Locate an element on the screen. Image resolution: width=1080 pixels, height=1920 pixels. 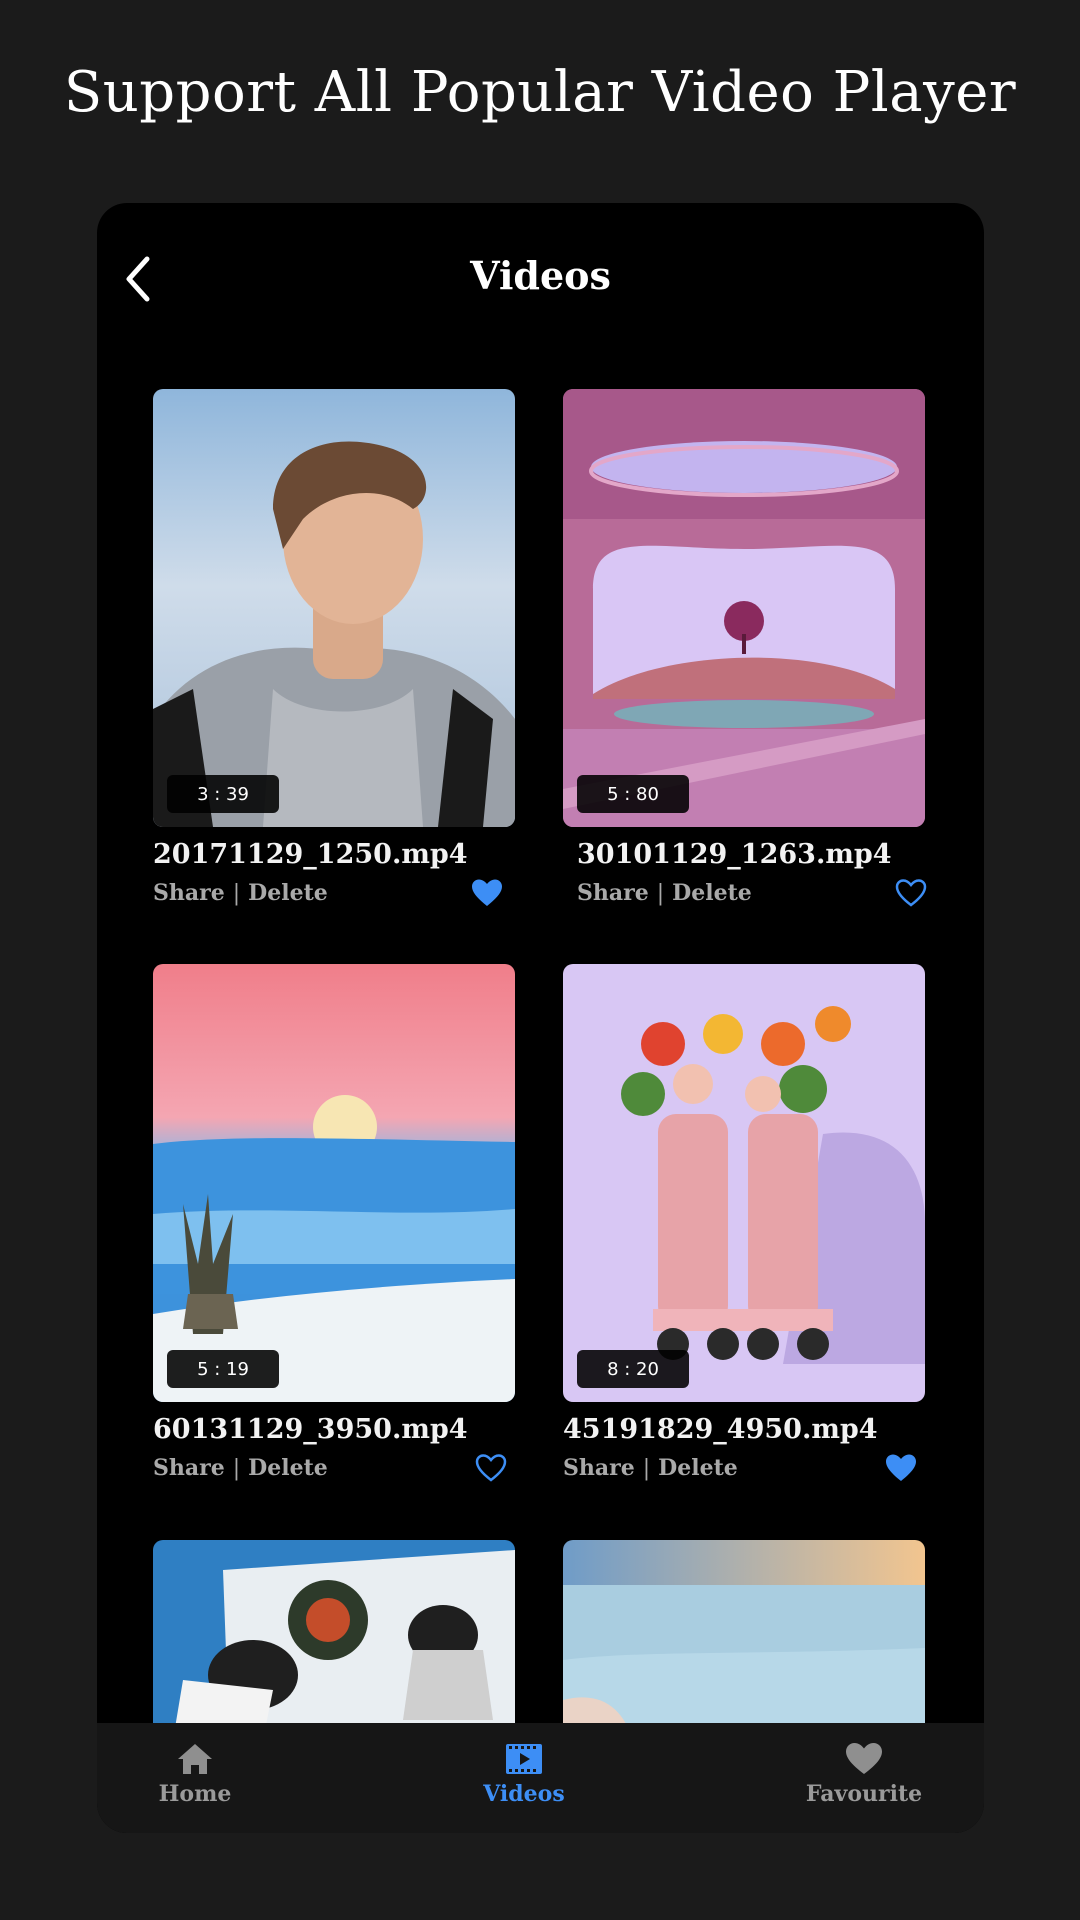
video-card: 5 : 80 30101129_1263.mp4 Share | Delete is located at coordinates (745, 650).